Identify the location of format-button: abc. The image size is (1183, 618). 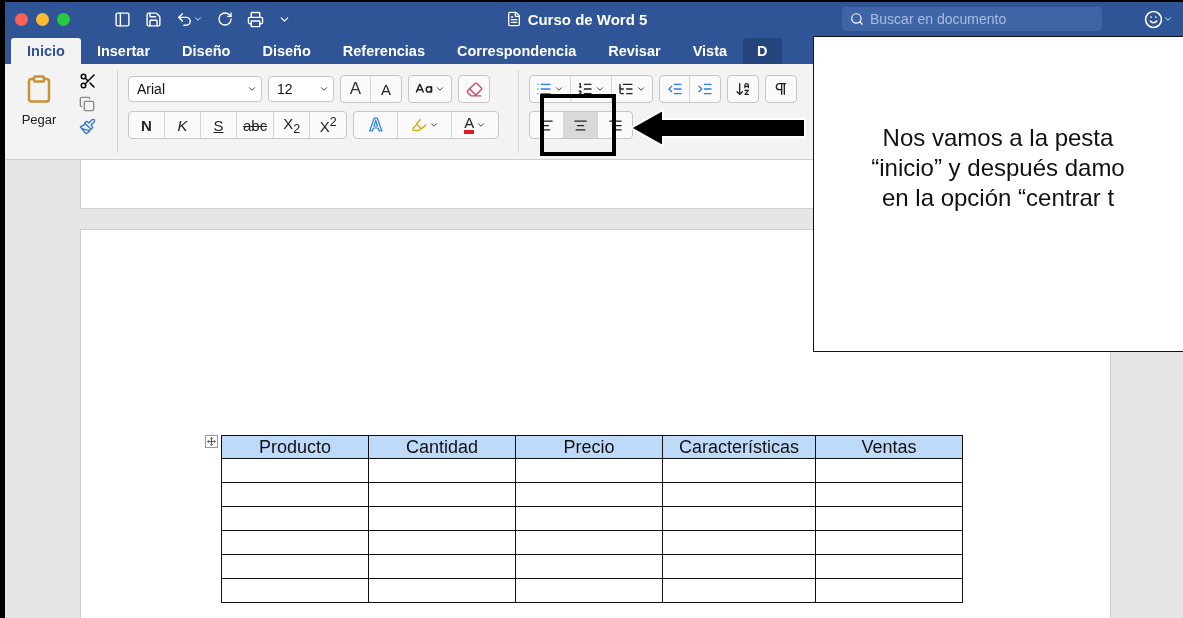
(256, 125).